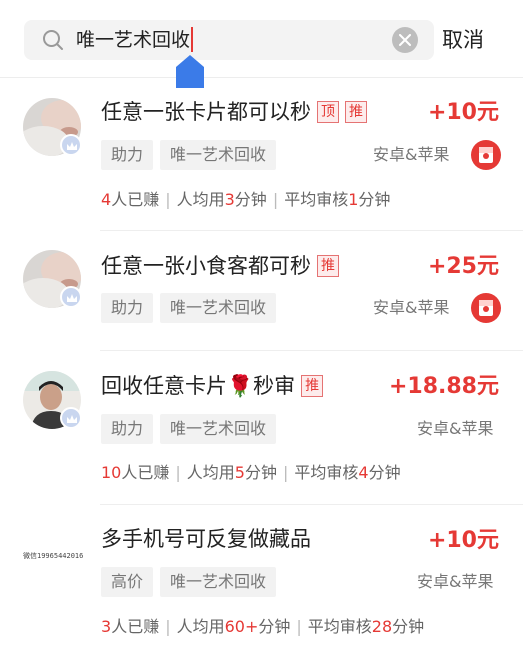  I want to click on search-header: 唯一艺术回收 取消, so click(261, 39).